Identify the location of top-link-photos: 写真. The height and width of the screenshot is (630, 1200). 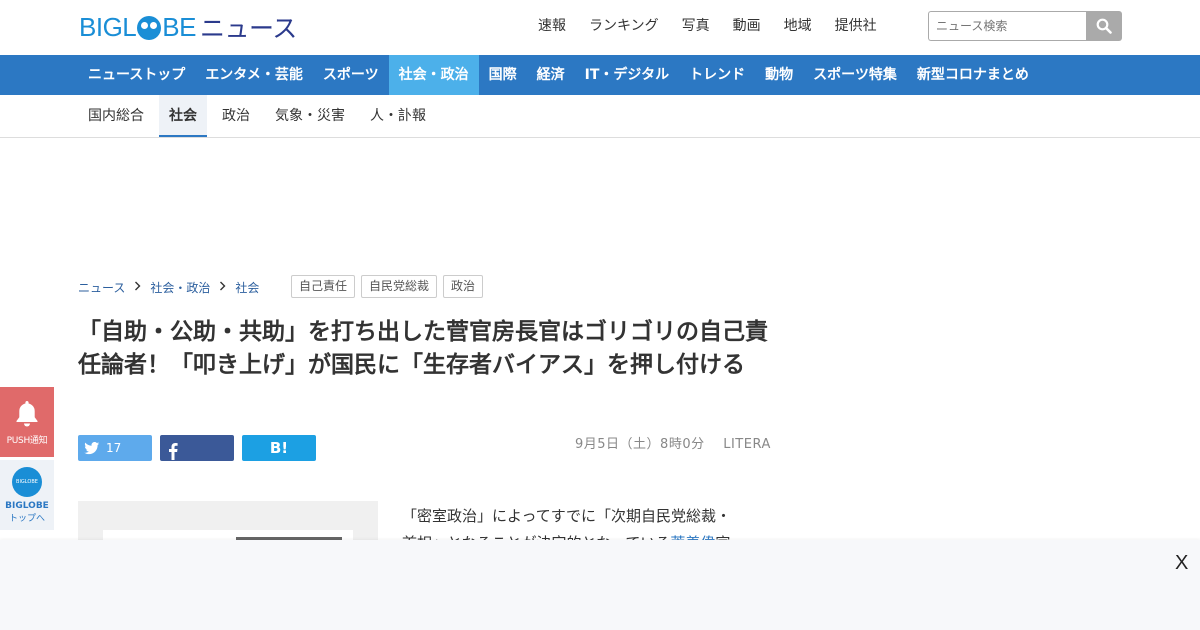
(696, 26).